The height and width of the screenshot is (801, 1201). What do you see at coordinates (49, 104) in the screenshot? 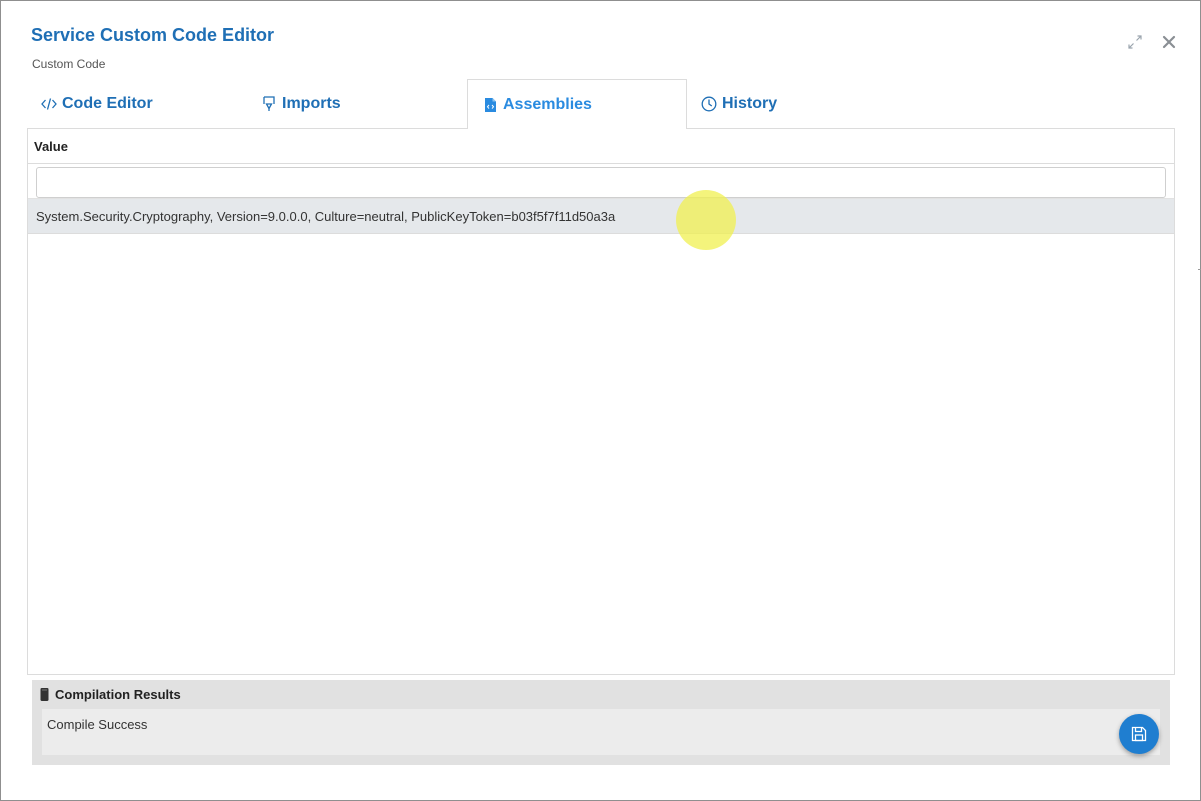
I see `code-icon` at bounding box center [49, 104].